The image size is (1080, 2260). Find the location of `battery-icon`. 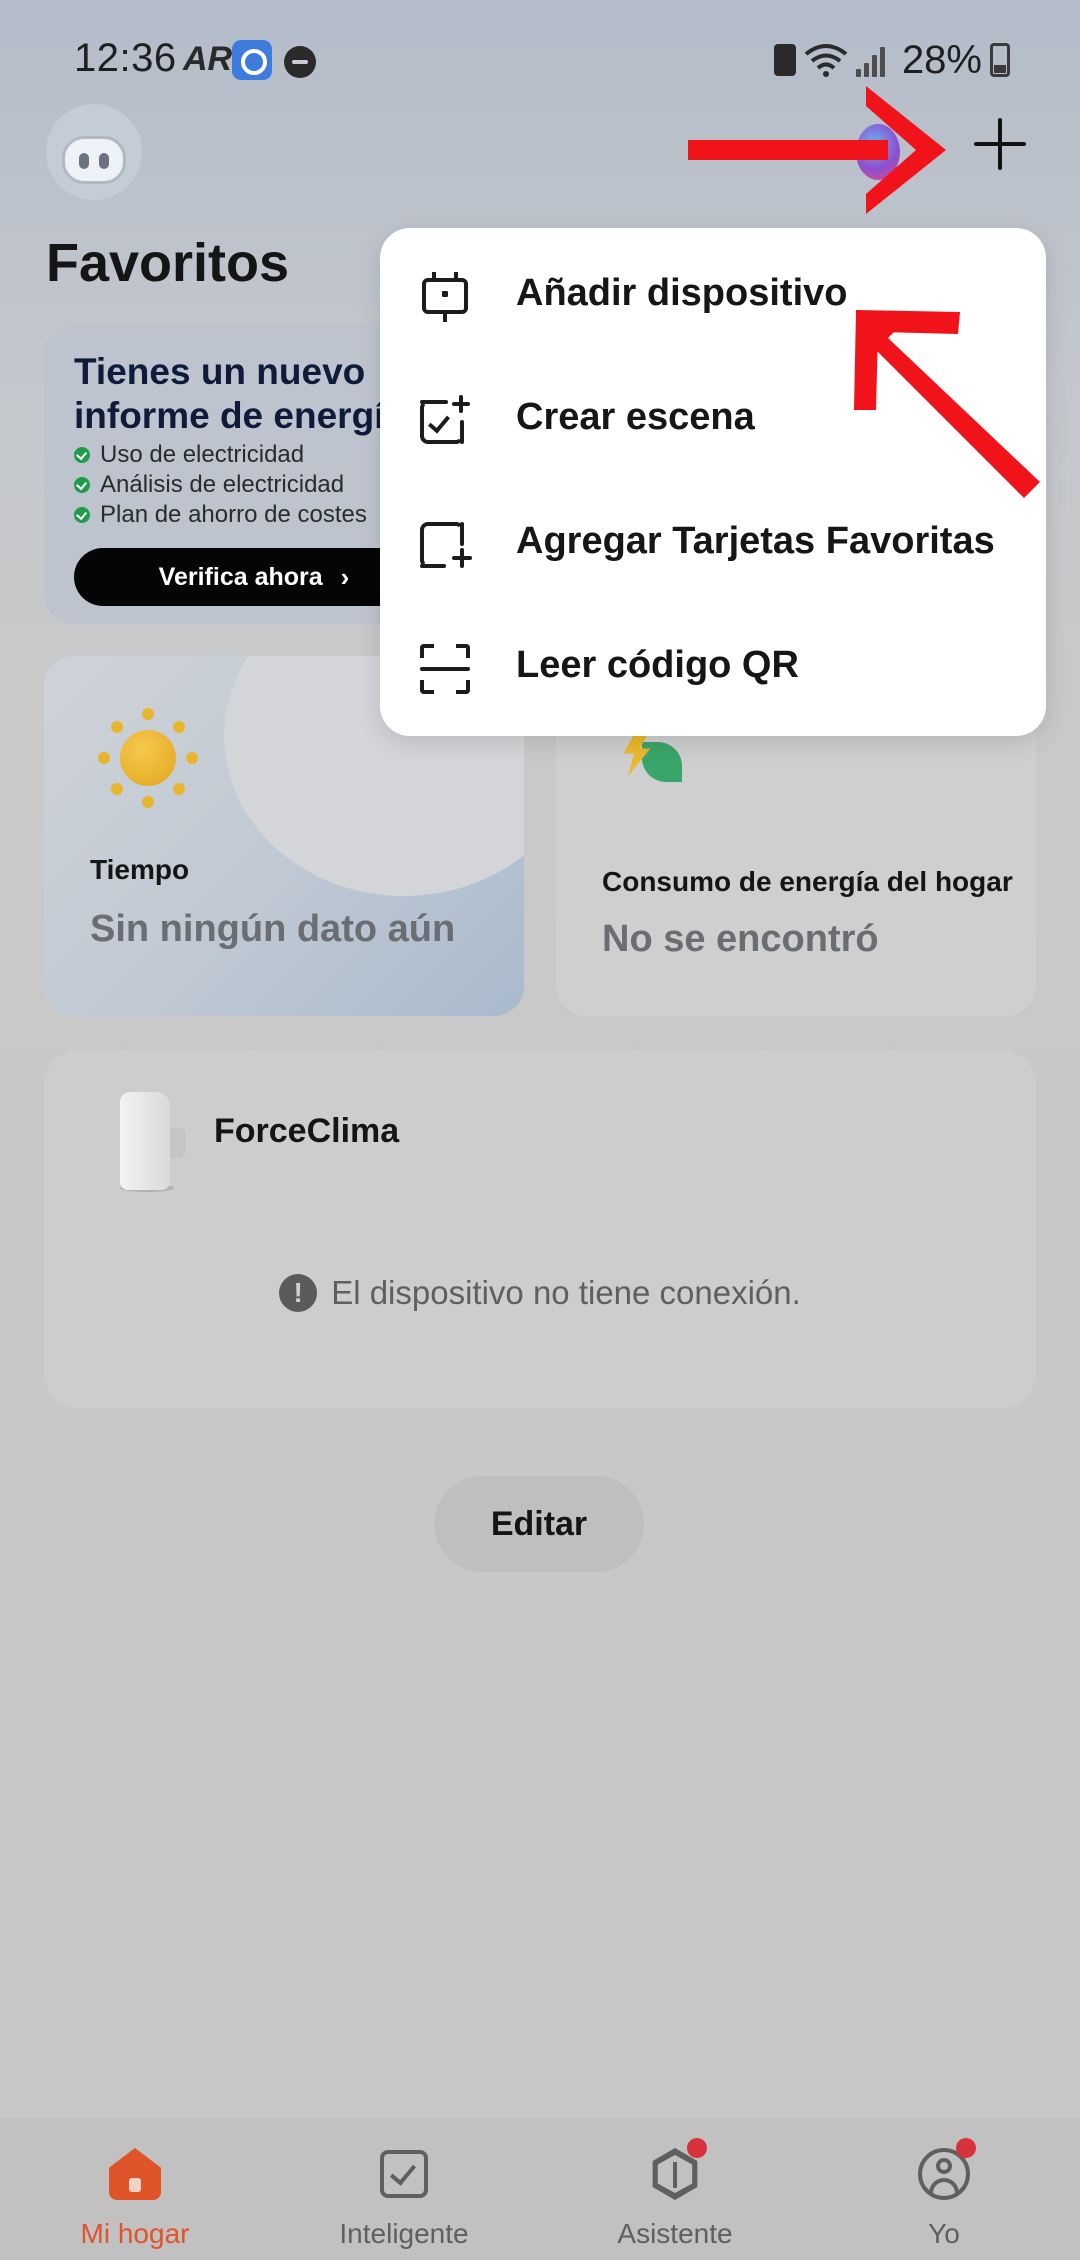

battery-icon is located at coordinates (1000, 60).